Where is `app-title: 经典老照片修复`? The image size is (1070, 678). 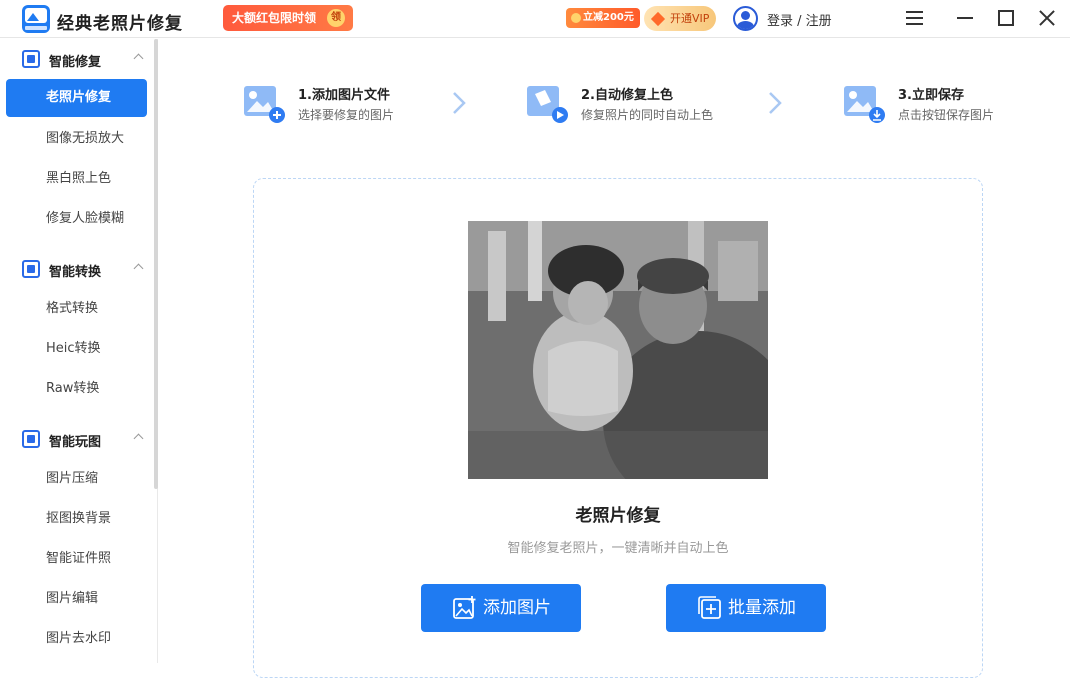 app-title: 经典老照片修复 is located at coordinates (120, 24).